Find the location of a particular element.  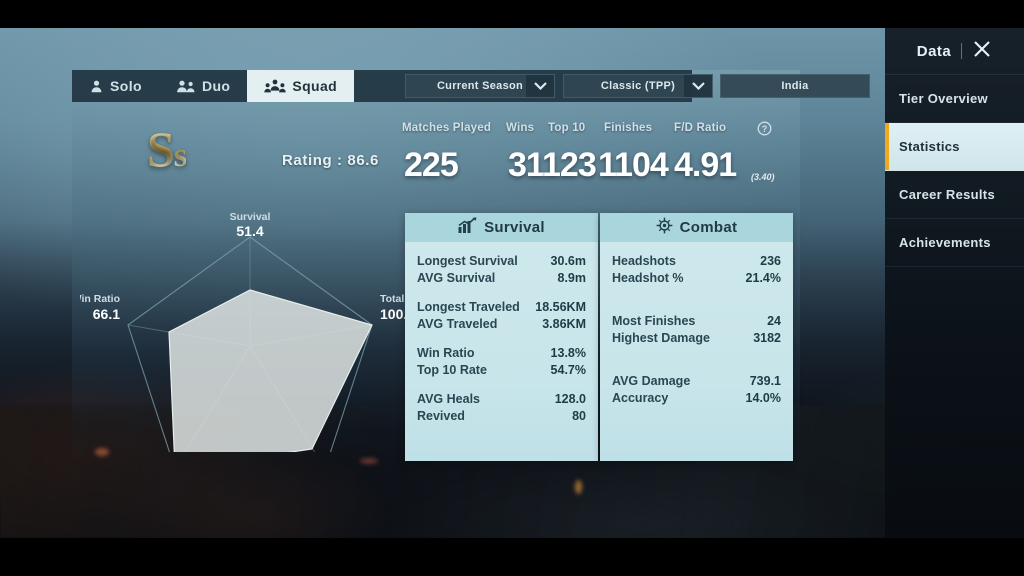

sidebar-item-career-results: Career Results is located at coordinates (954, 195).